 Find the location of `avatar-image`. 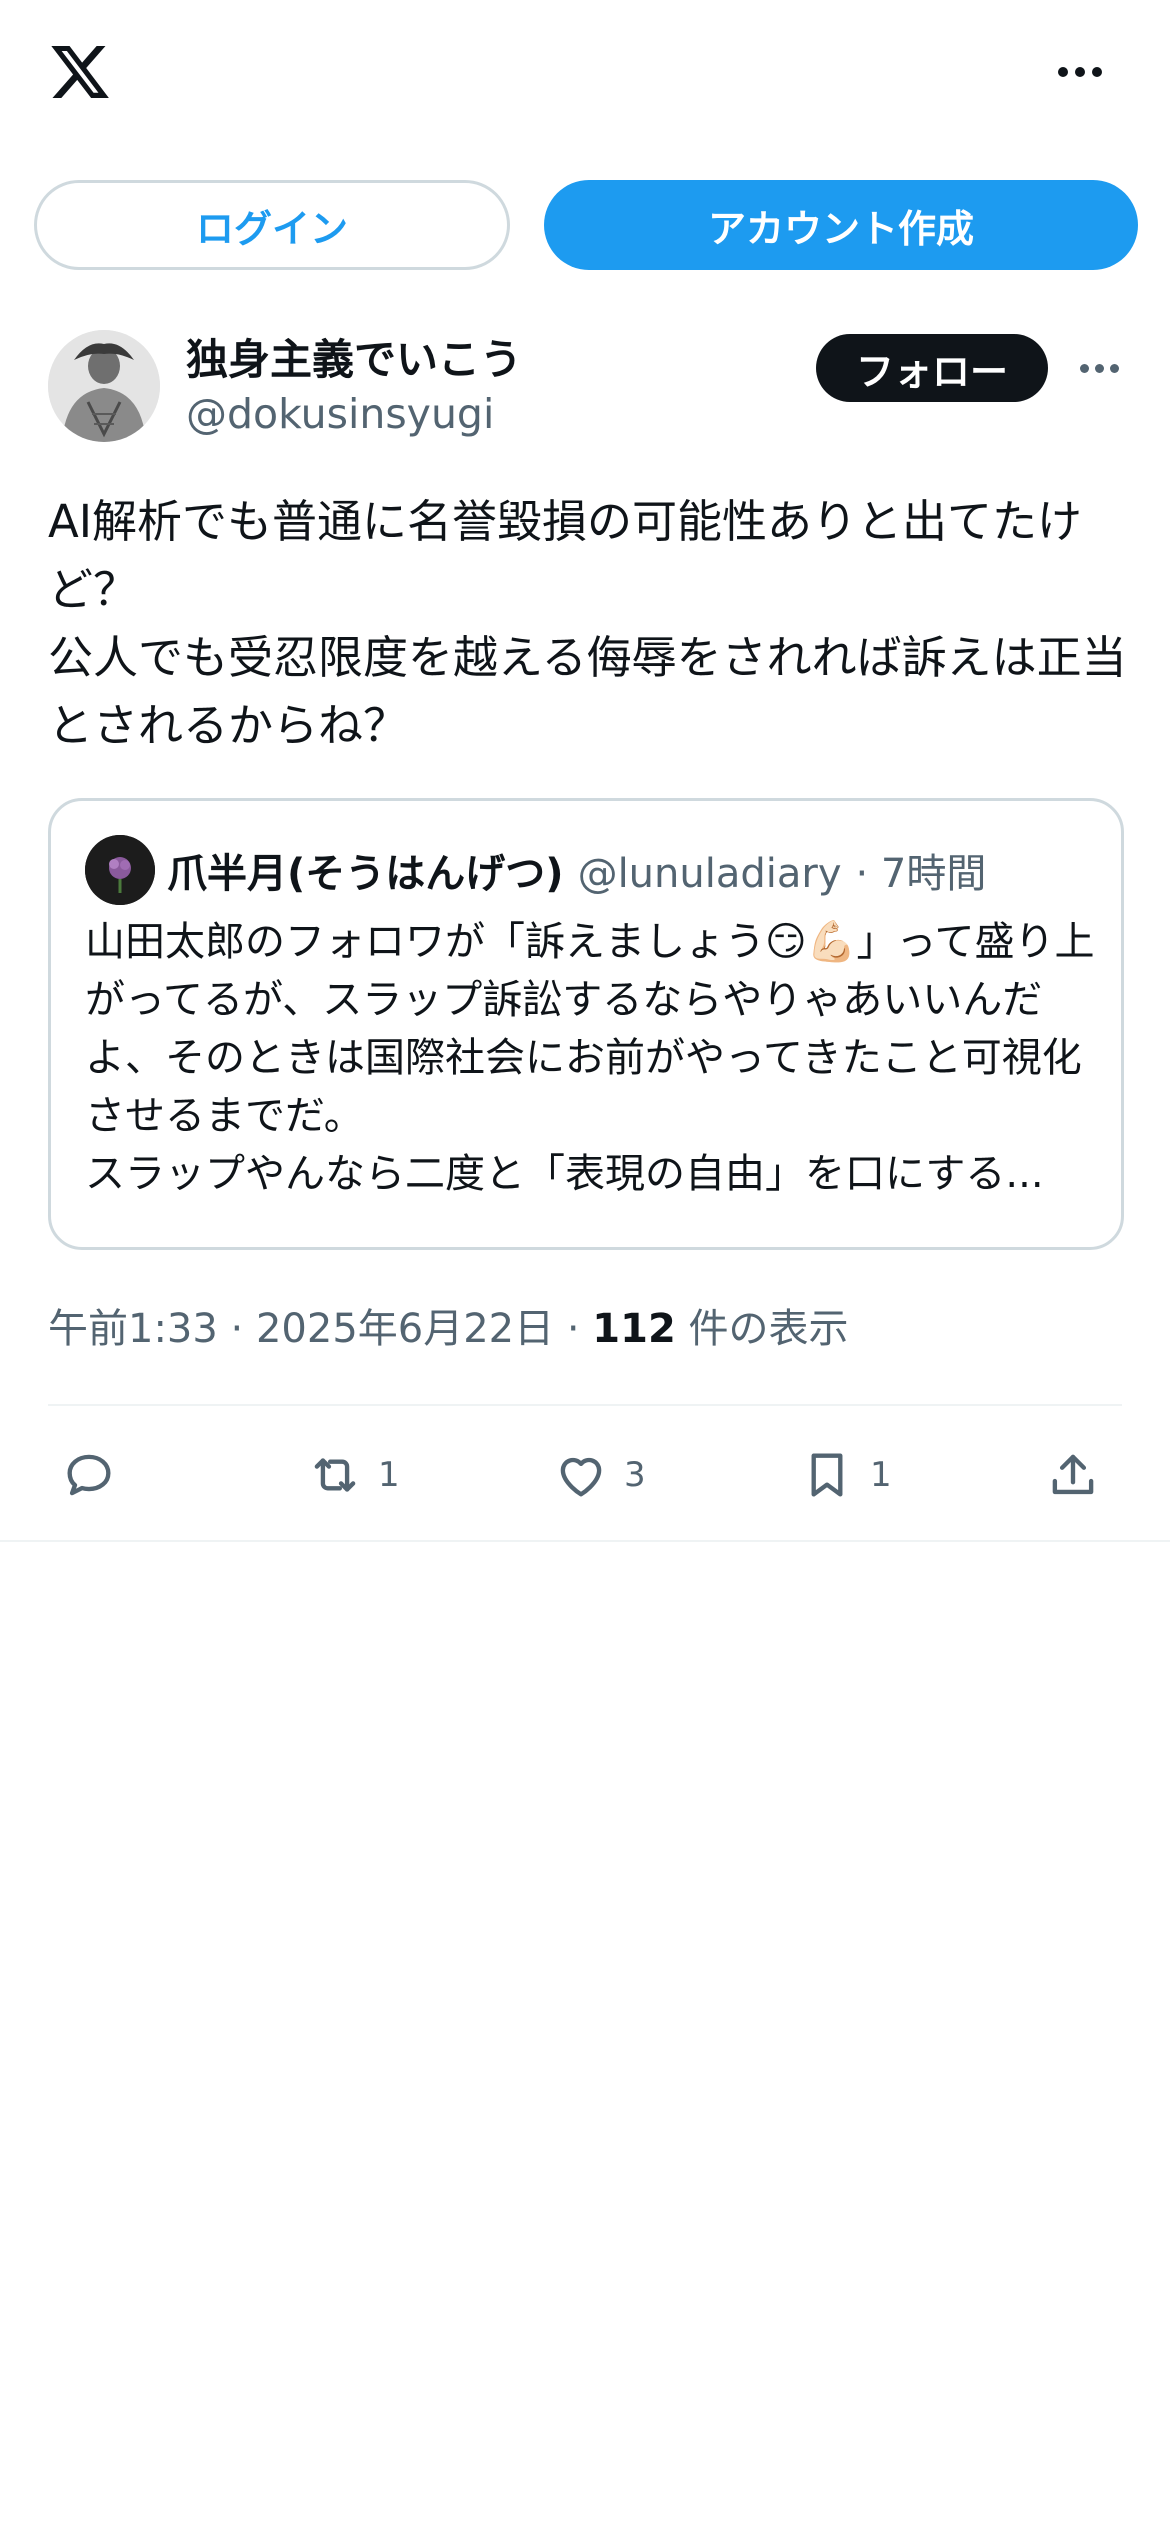

avatar-image is located at coordinates (104, 386).